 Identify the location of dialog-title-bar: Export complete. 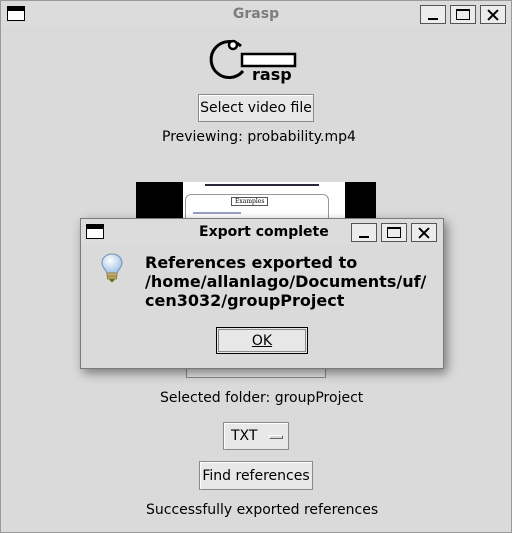
(262, 232).